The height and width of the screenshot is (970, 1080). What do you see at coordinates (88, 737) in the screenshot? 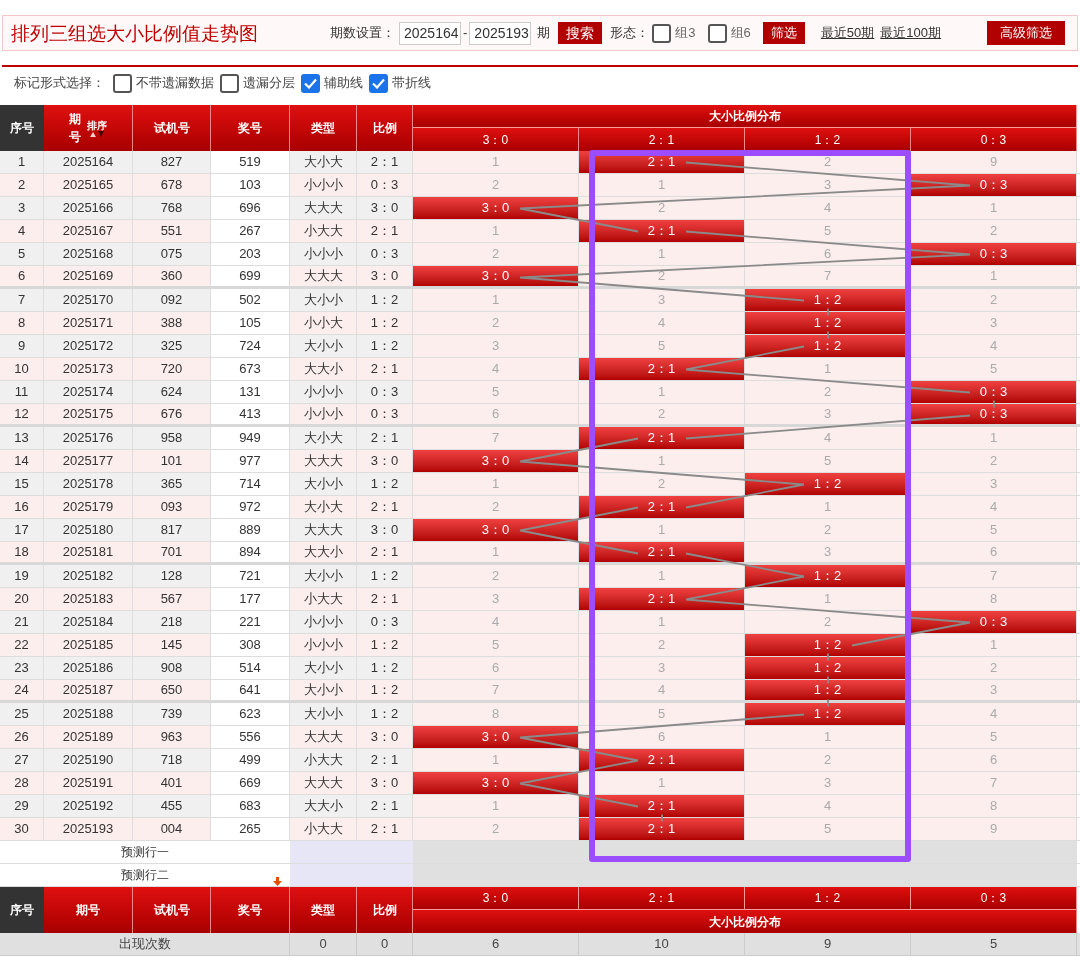
I see `issue-cell: 2025189` at bounding box center [88, 737].